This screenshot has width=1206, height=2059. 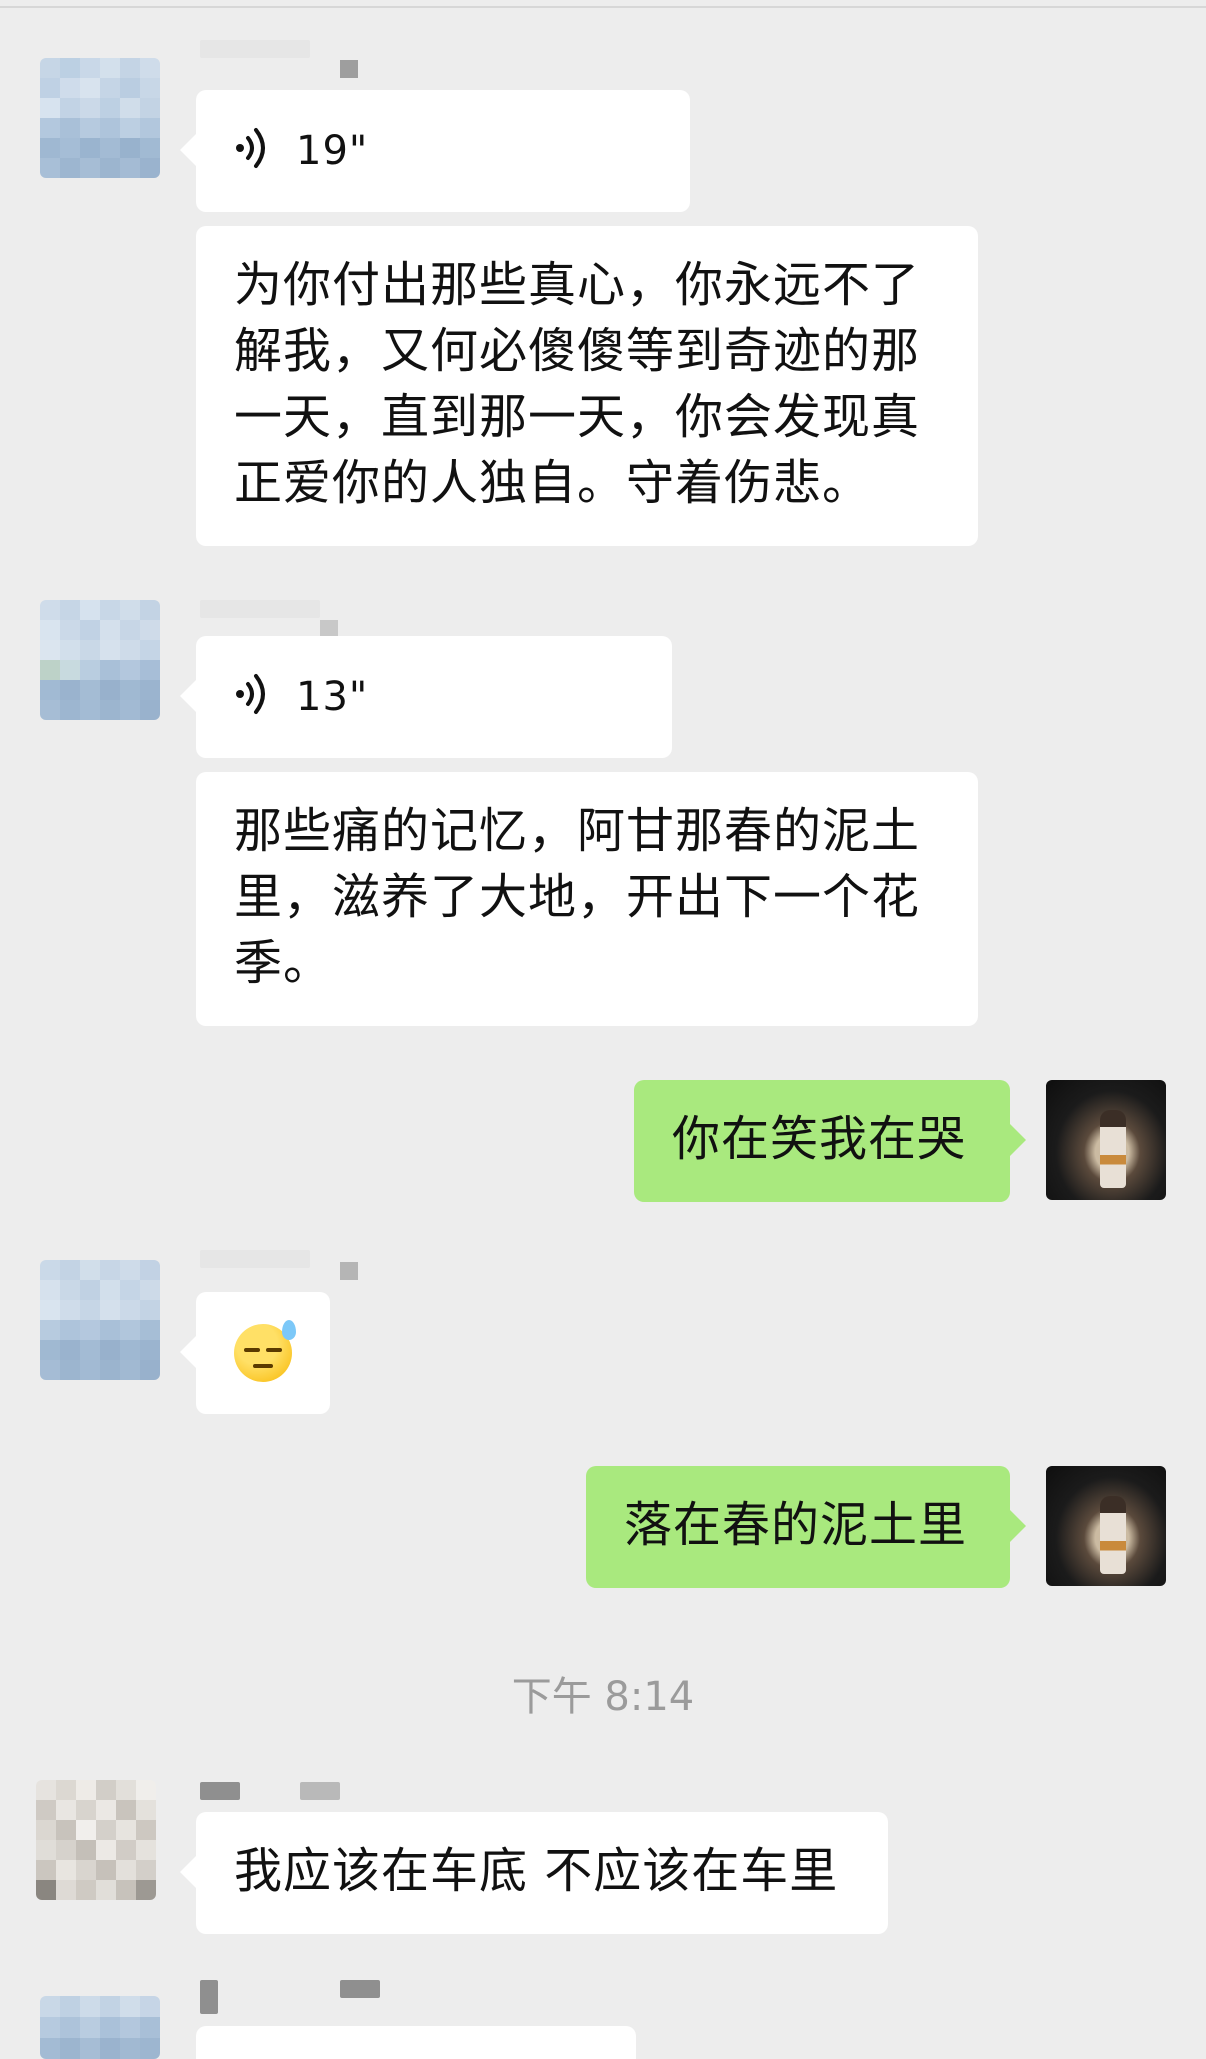 I want to click on emoji-message-bubble, so click(x=255, y=1353).